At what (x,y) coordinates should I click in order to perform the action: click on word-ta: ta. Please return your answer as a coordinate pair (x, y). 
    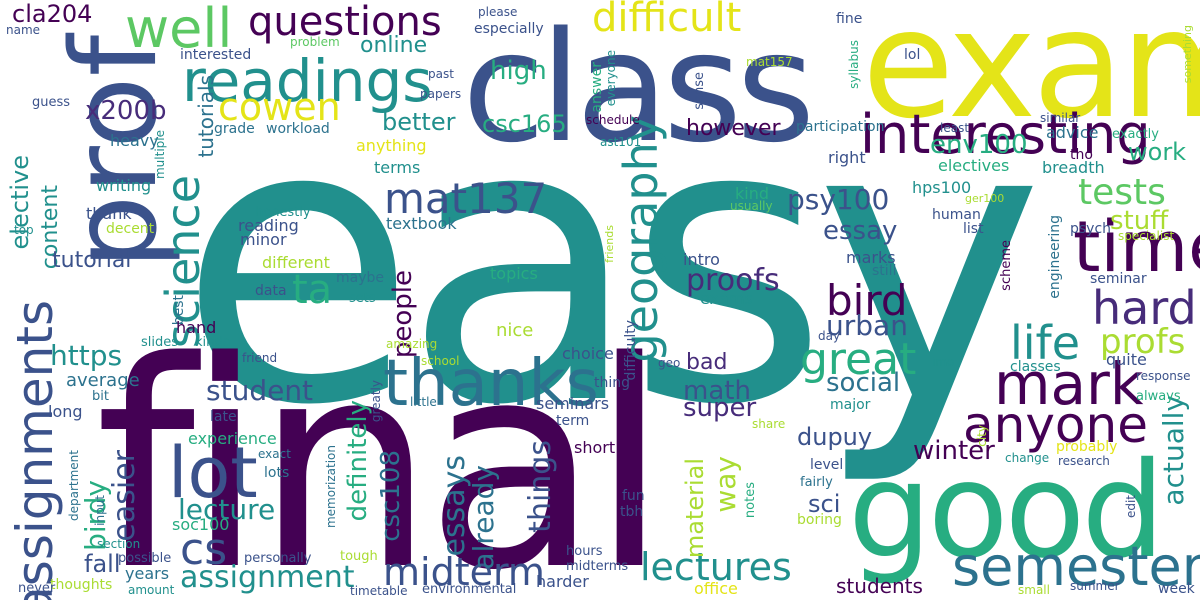
    Looking at the image, I should click on (312, 290).